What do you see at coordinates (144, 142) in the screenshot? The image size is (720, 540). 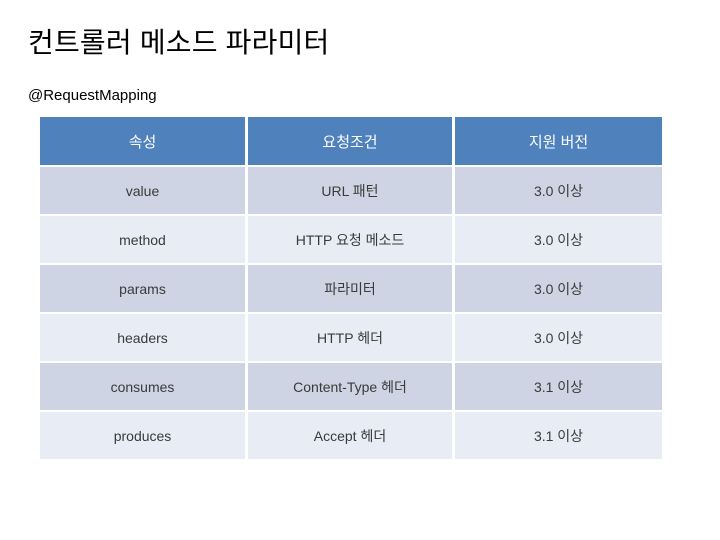 I see `column-header-attribute: 속성` at bounding box center [144, 142].